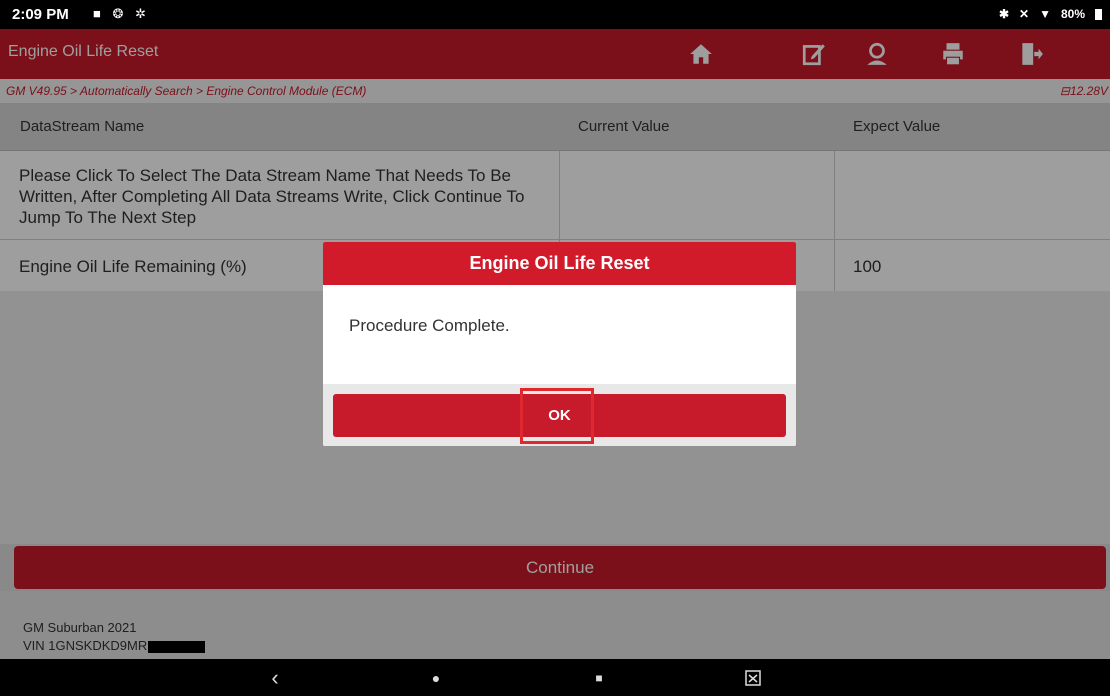 The width and height of the screenshot is (1110, 696). Describe the element at coordinates (121, 13) in the screenshot. I see `notification-icons: ■ ❂ ✲` at that location.